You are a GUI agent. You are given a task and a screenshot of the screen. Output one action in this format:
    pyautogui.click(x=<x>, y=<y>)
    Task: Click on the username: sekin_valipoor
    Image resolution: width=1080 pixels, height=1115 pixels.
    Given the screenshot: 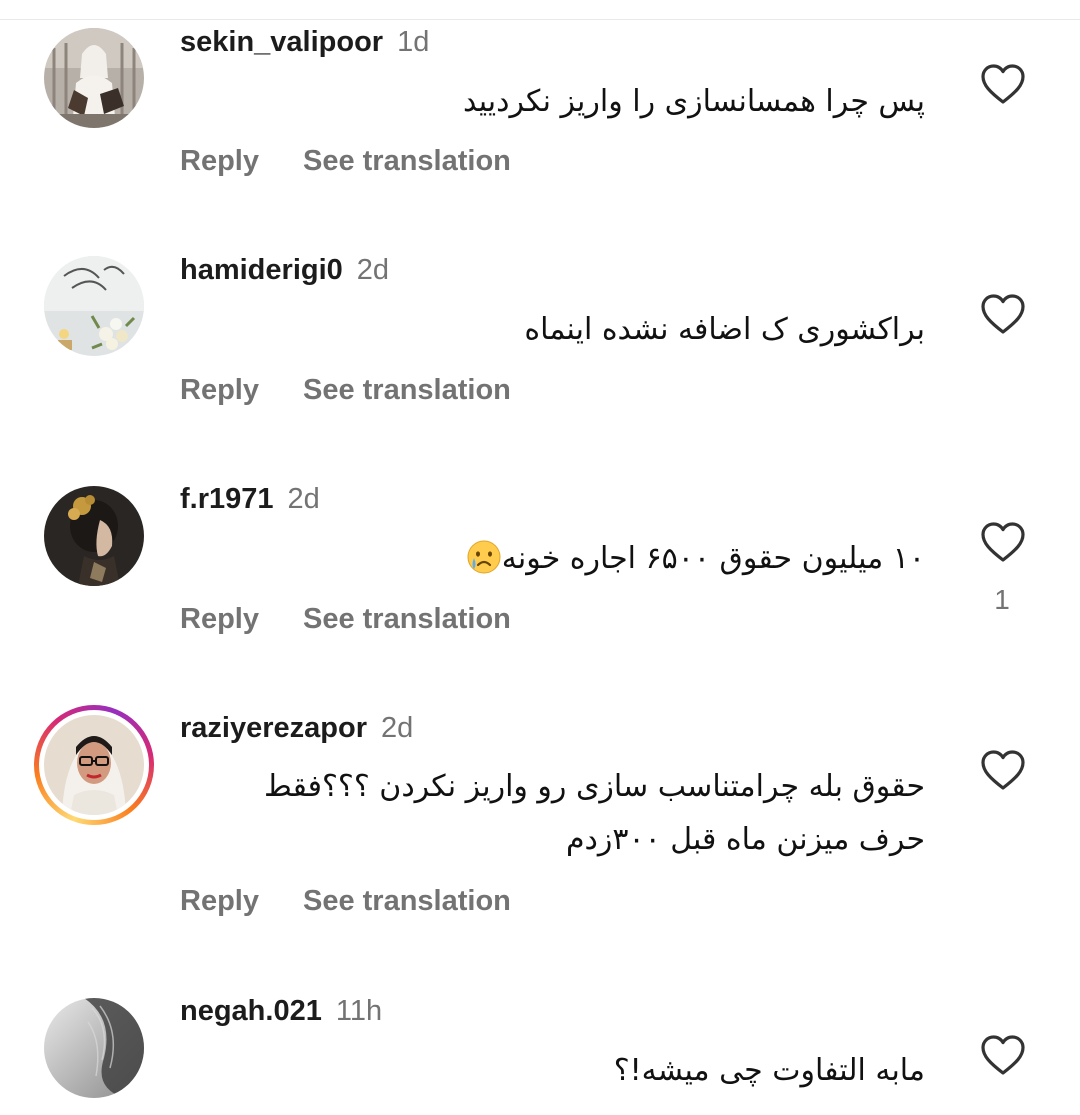 What is the action you would take?
    pyautogui.click(x=281, y=42)
    